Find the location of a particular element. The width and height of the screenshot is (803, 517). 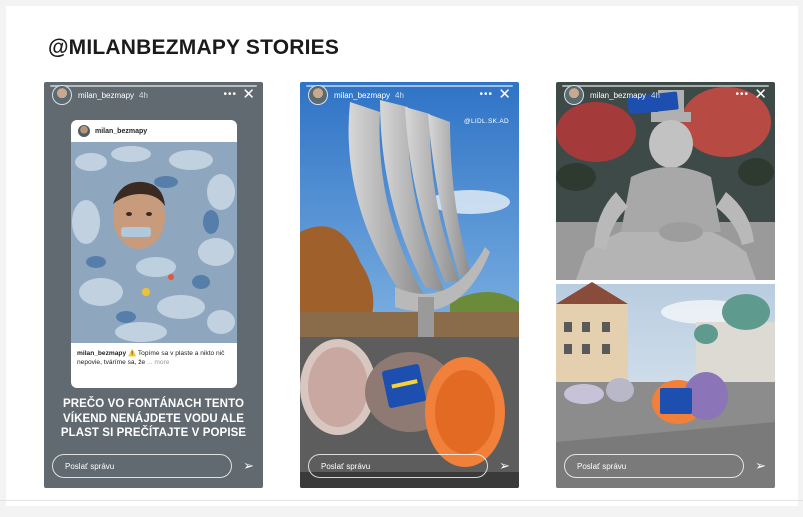

post-username: milan_bezmapy is located at coordinates (121, 131).